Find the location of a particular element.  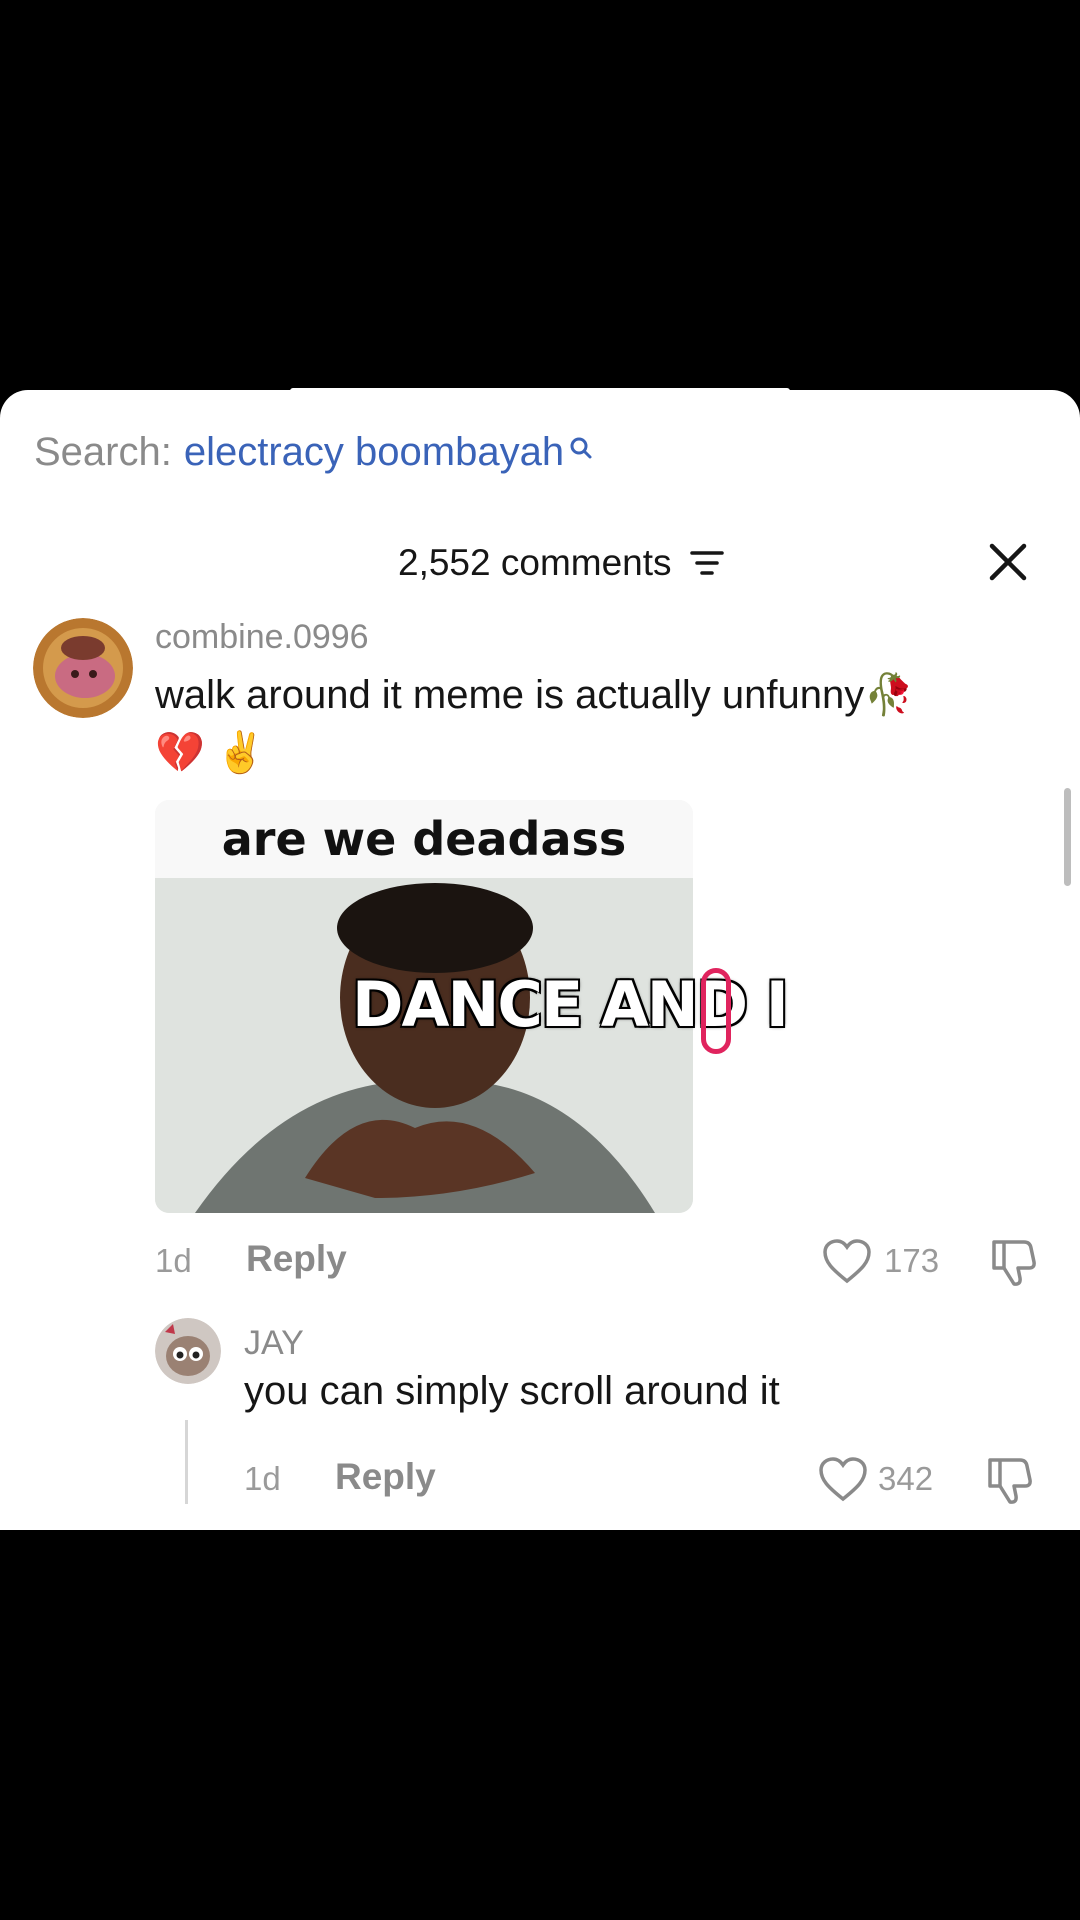

close-icon is located at coordinates (1008, 564).